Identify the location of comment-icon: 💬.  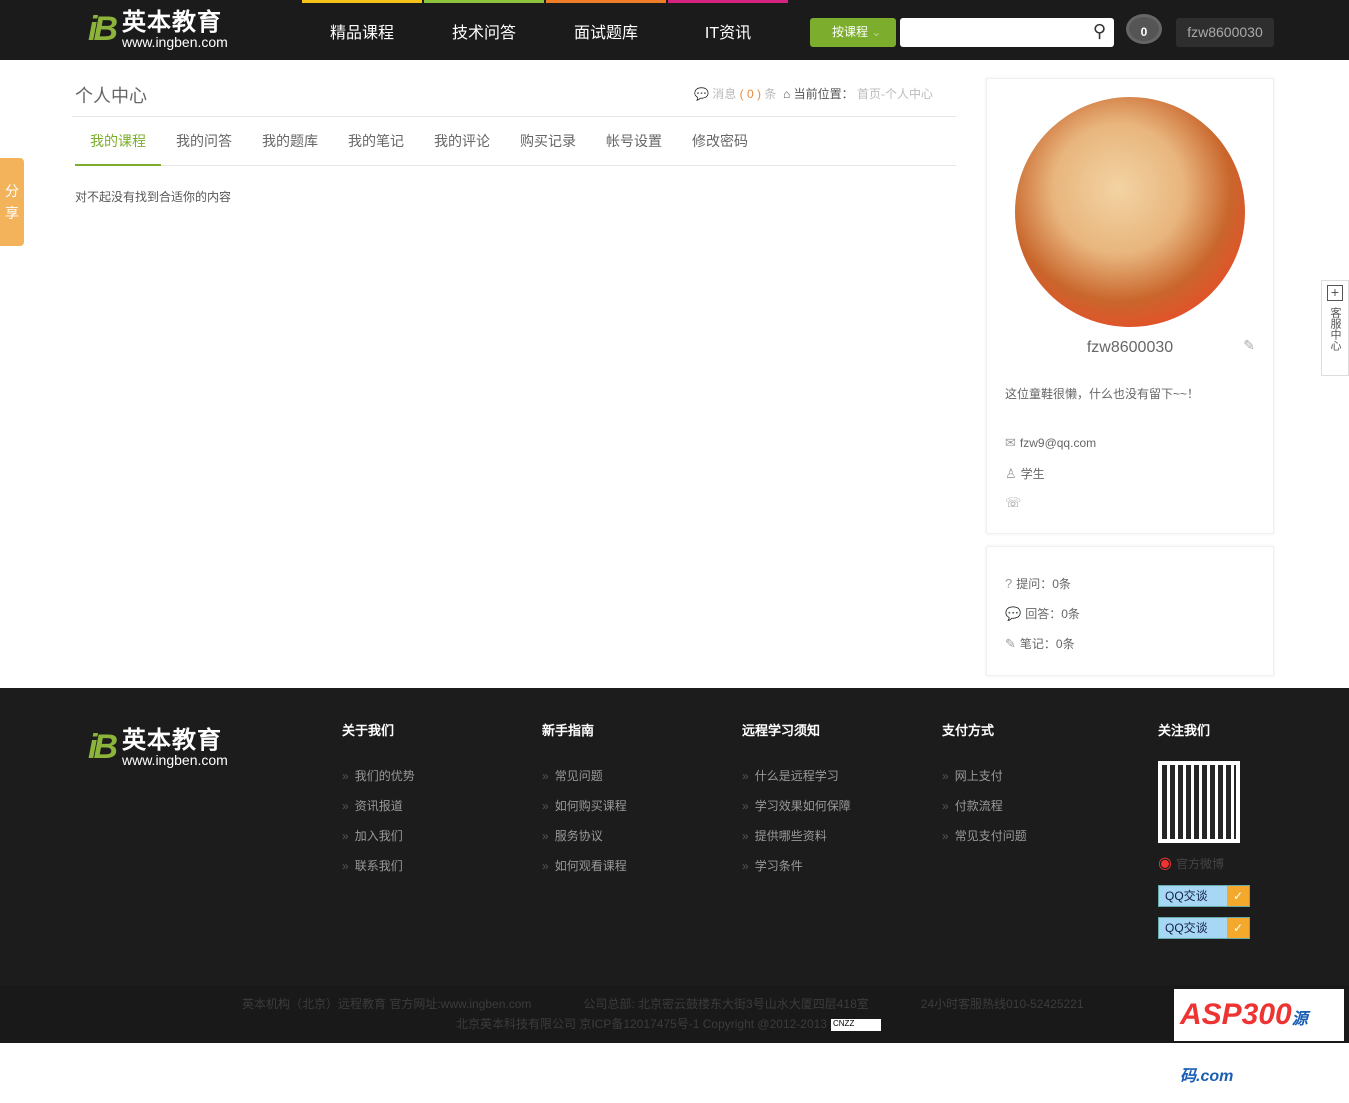
(1013, 613).